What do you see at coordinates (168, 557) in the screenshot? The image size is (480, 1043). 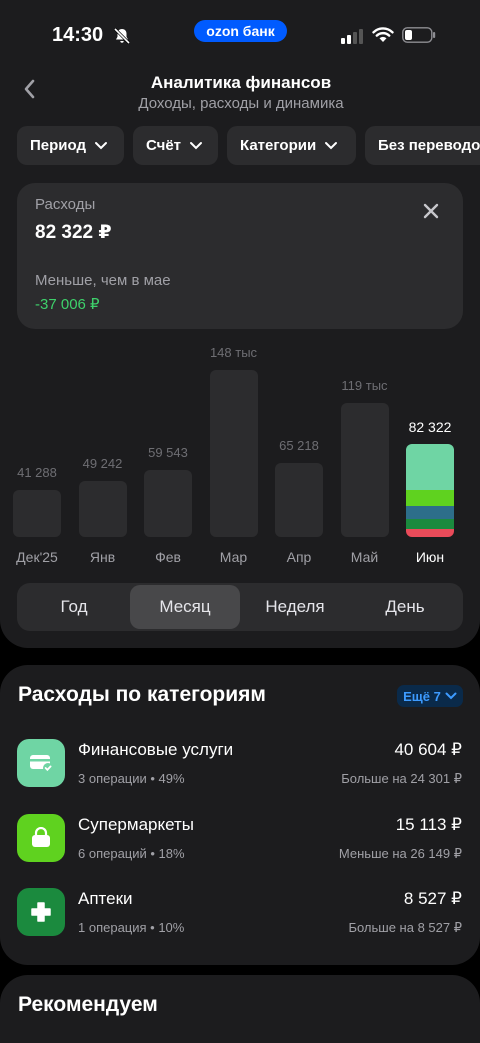 I see `bar-category-label: Фев` at bounding box center [168, 557].